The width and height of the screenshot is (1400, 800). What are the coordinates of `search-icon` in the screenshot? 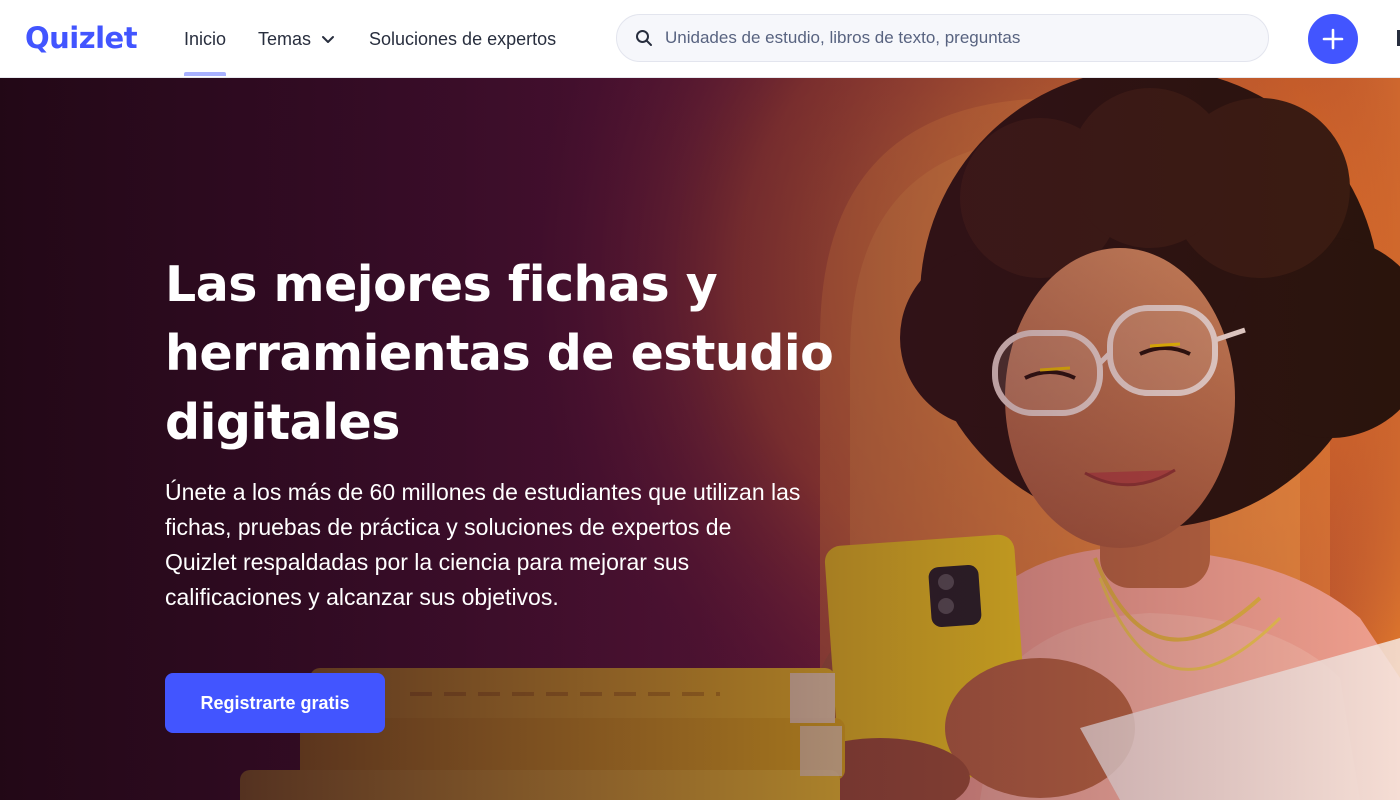 It's located at (644, 38).